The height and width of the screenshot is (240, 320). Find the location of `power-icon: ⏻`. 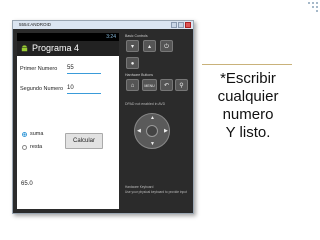

power-icon: ⏻ is located at coordinates (166, 46).